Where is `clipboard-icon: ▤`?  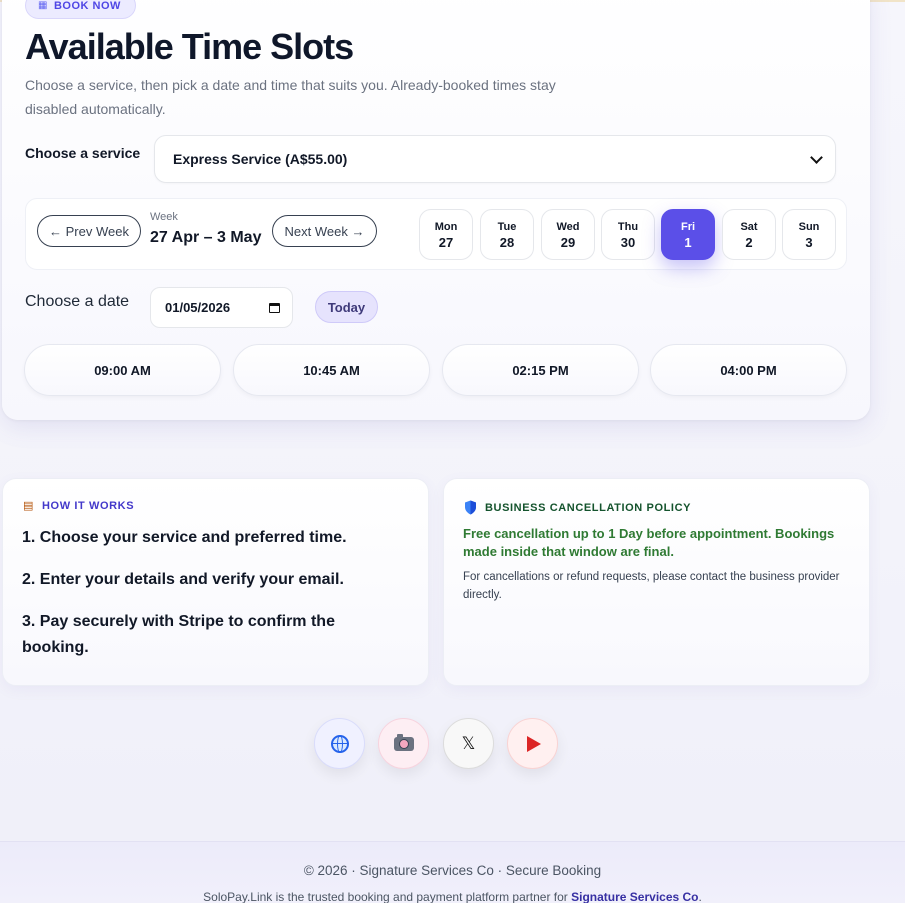 clipboard-icon: ▤ is located at coordinates (28, 506).